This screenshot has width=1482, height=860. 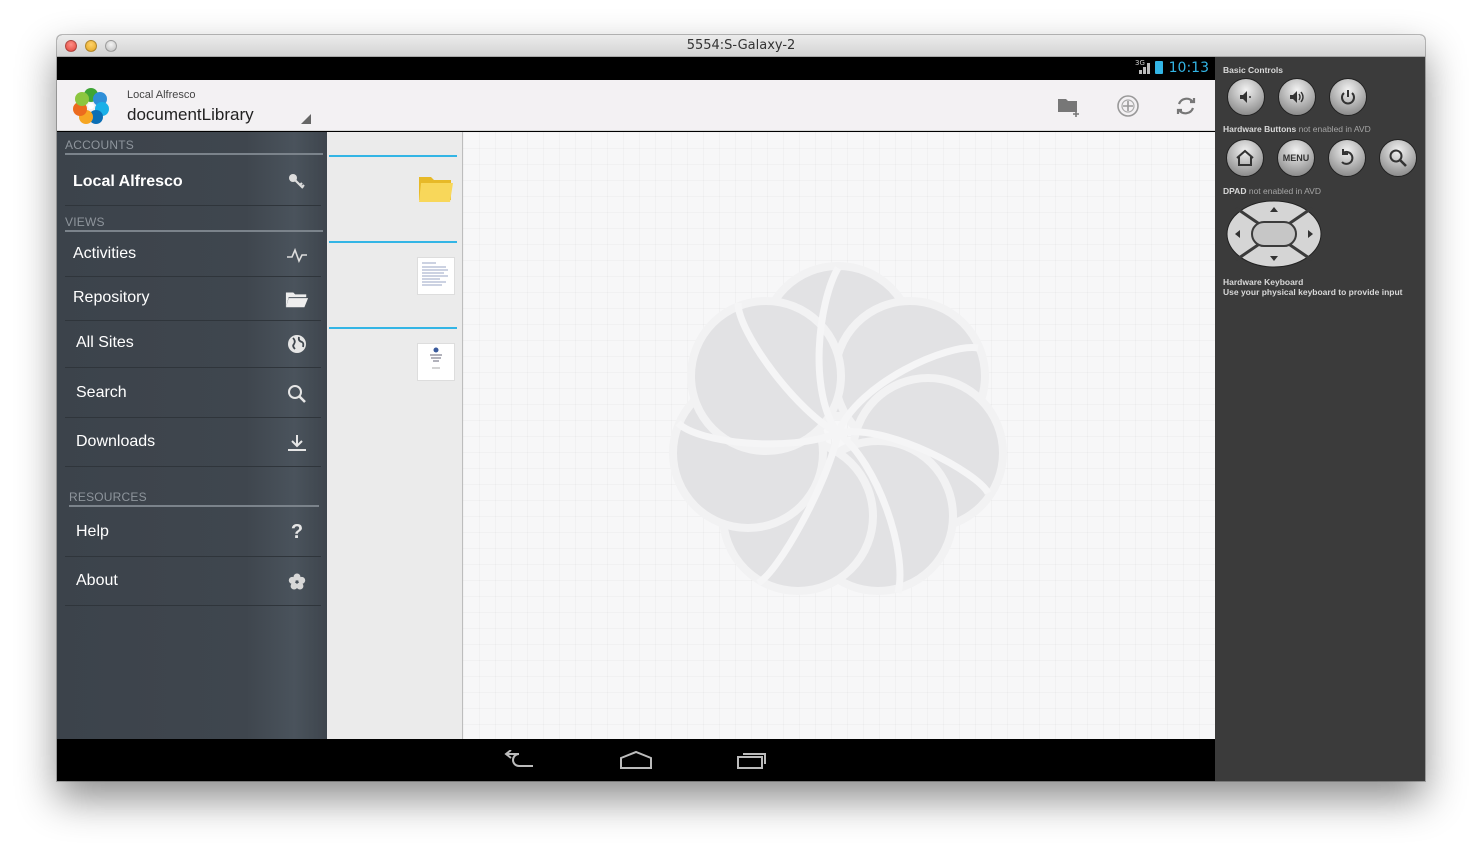 I want to click on activity-icon, so click(x=297, y=255).